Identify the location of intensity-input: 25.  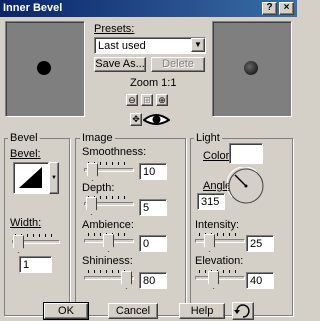
(260, 243).